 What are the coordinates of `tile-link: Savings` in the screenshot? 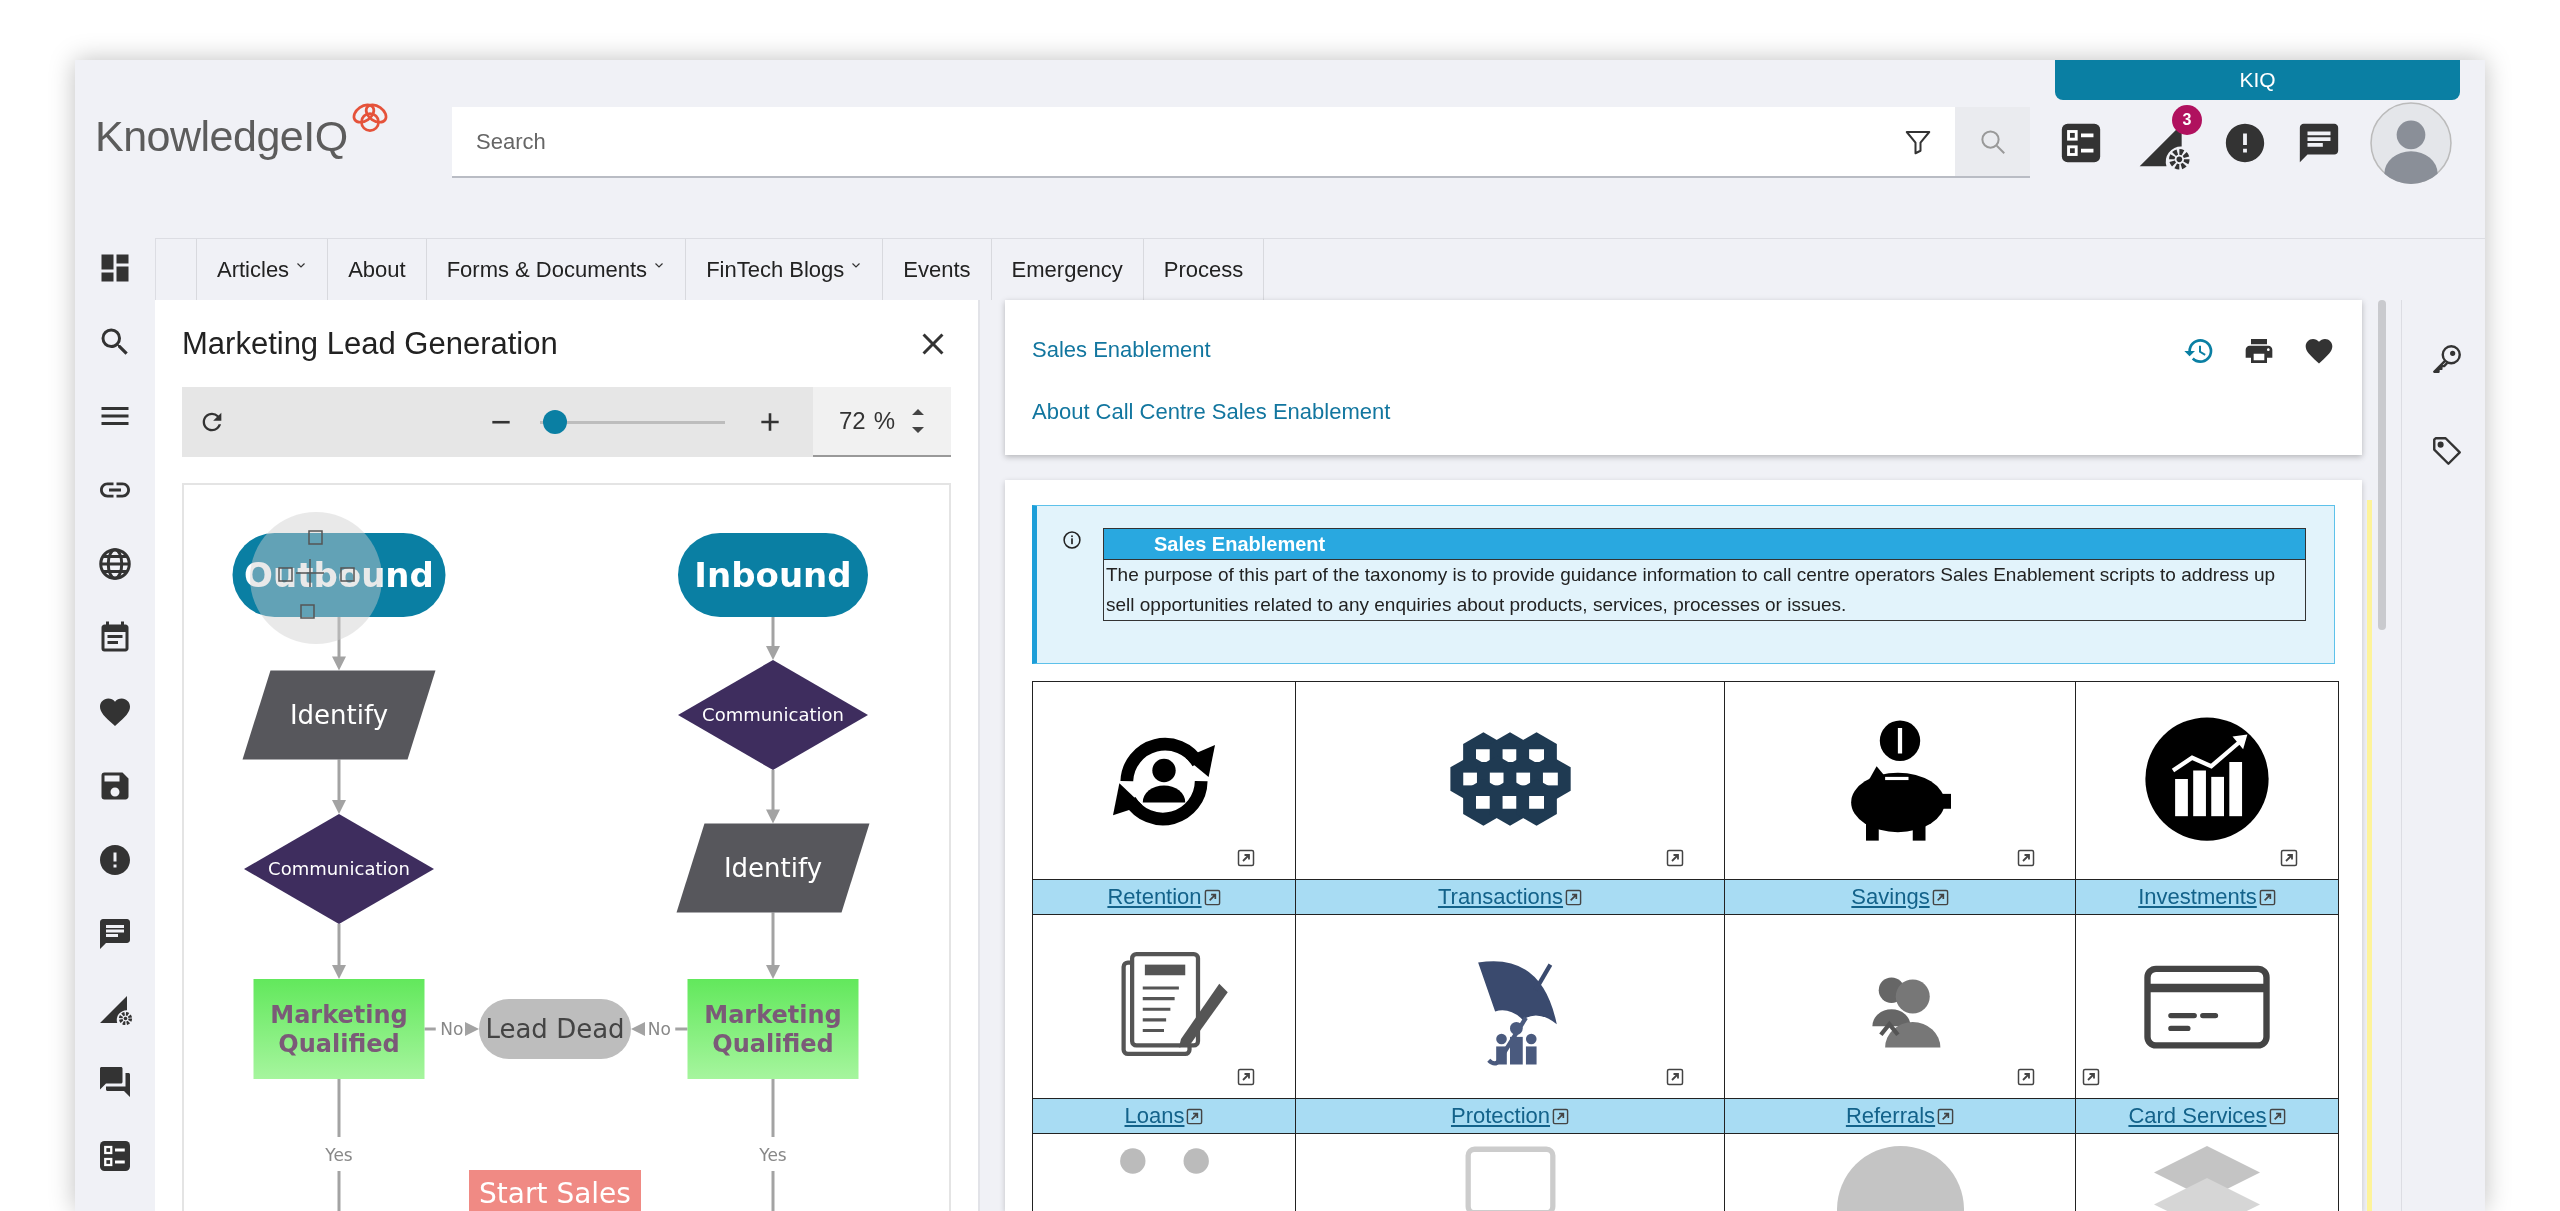 It's located at (1900, 896).